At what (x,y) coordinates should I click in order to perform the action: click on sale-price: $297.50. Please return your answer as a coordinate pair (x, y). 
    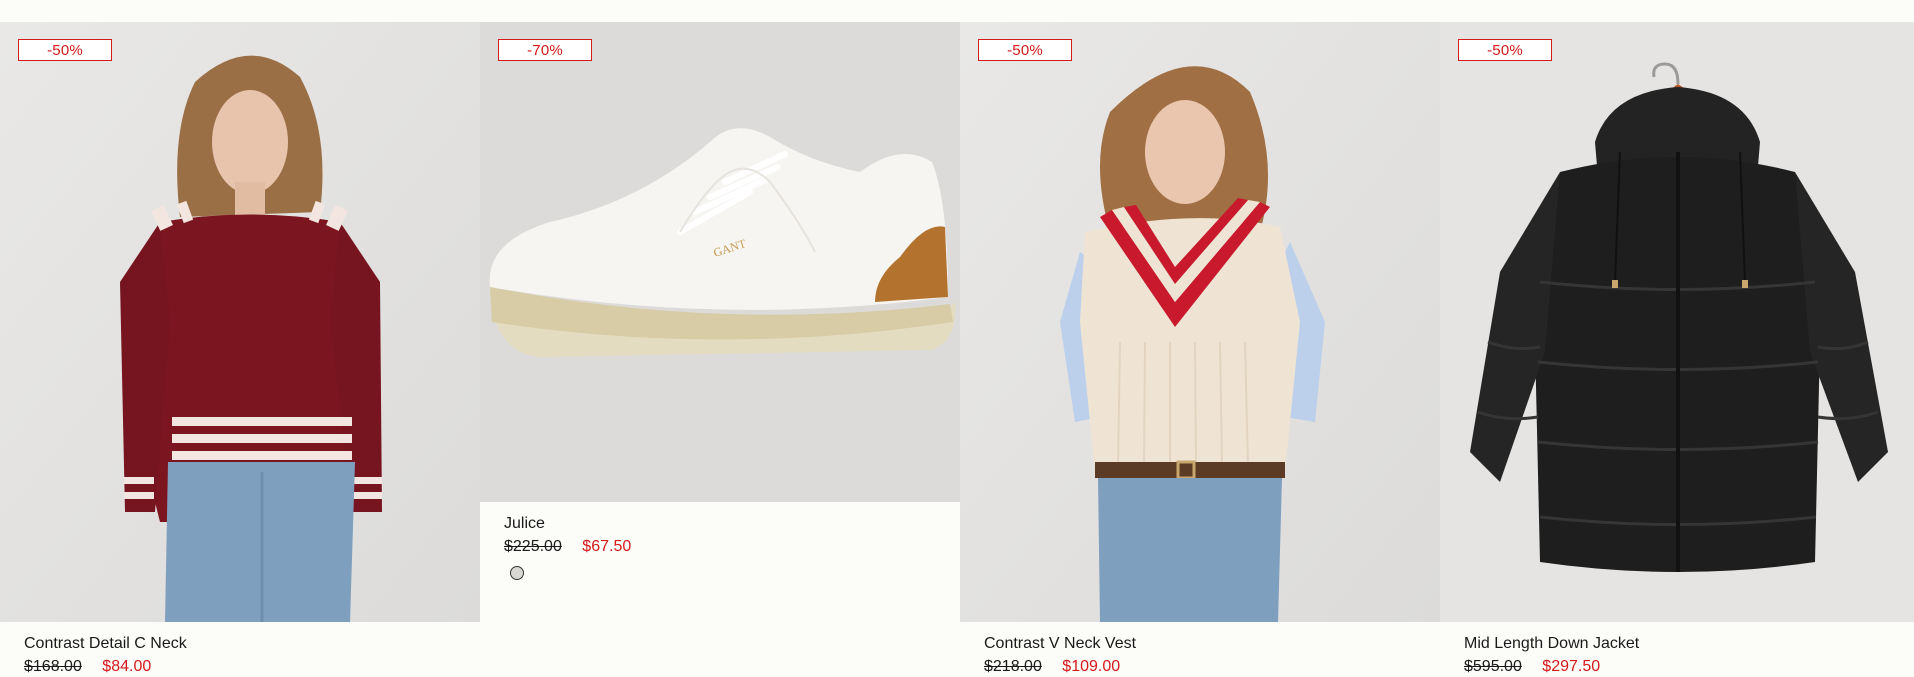
    Looking at the image, I should click on (1571, 666).